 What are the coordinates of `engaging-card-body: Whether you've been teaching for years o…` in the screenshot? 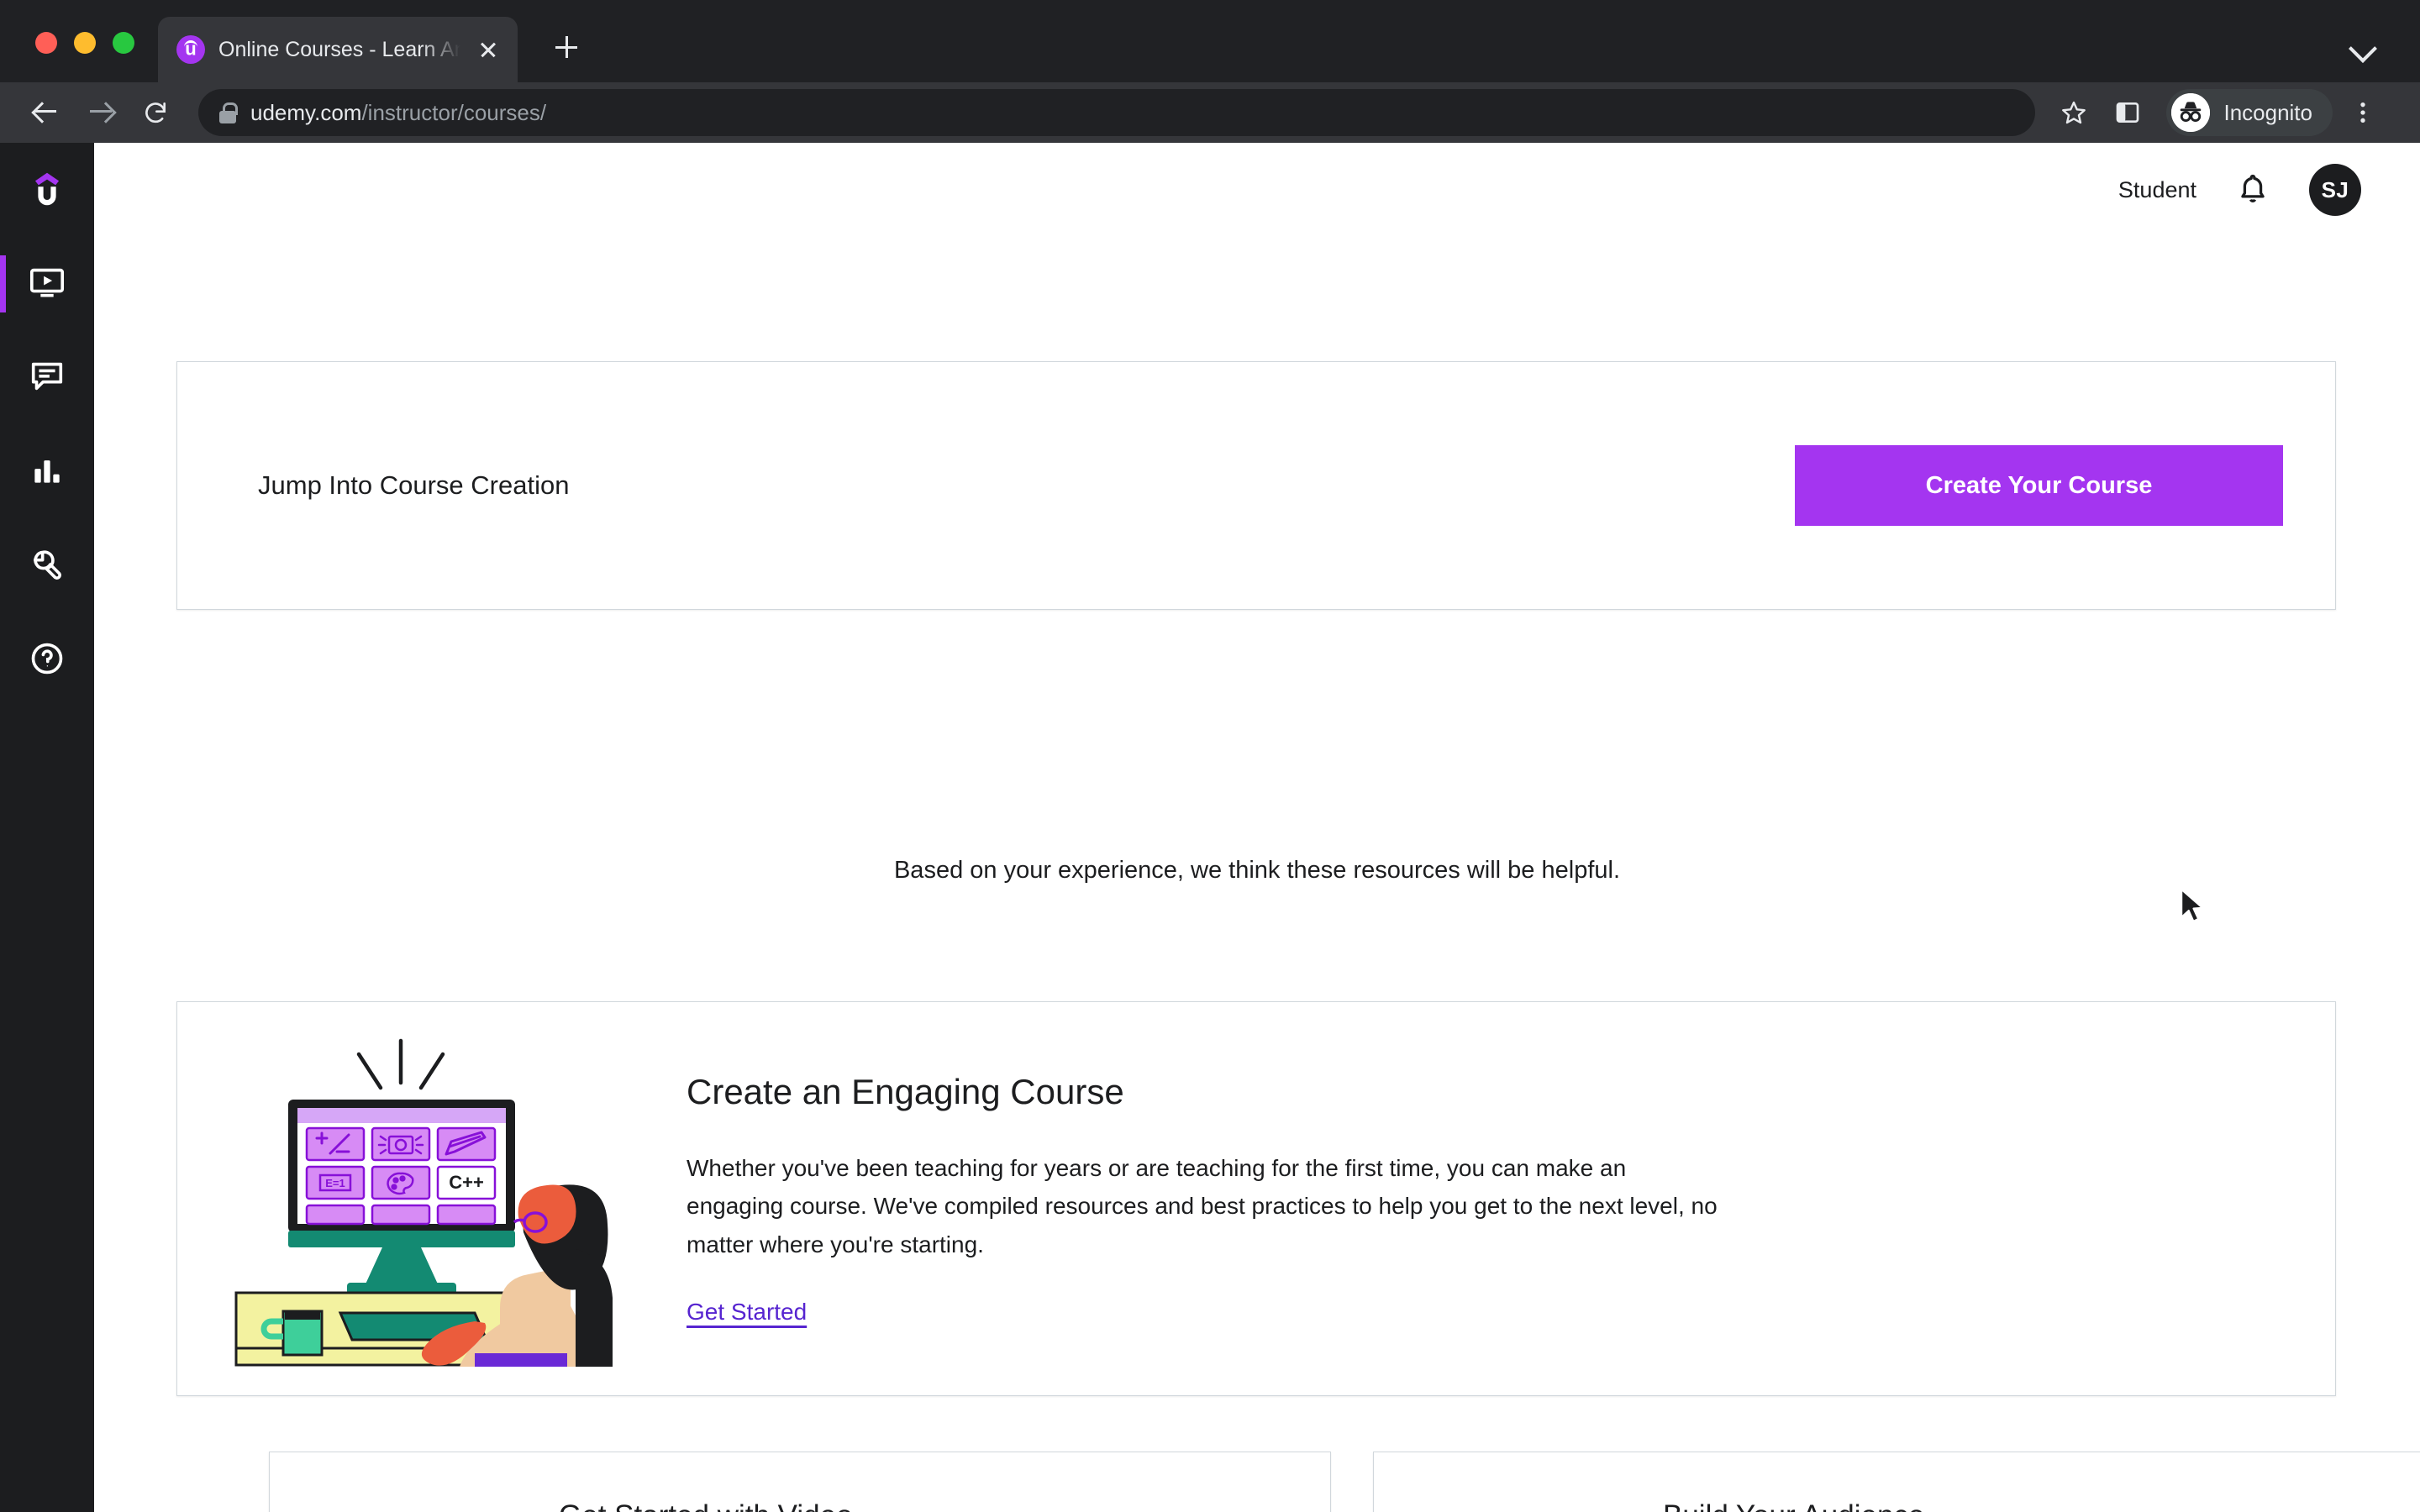 It's located at (1202, 1205).